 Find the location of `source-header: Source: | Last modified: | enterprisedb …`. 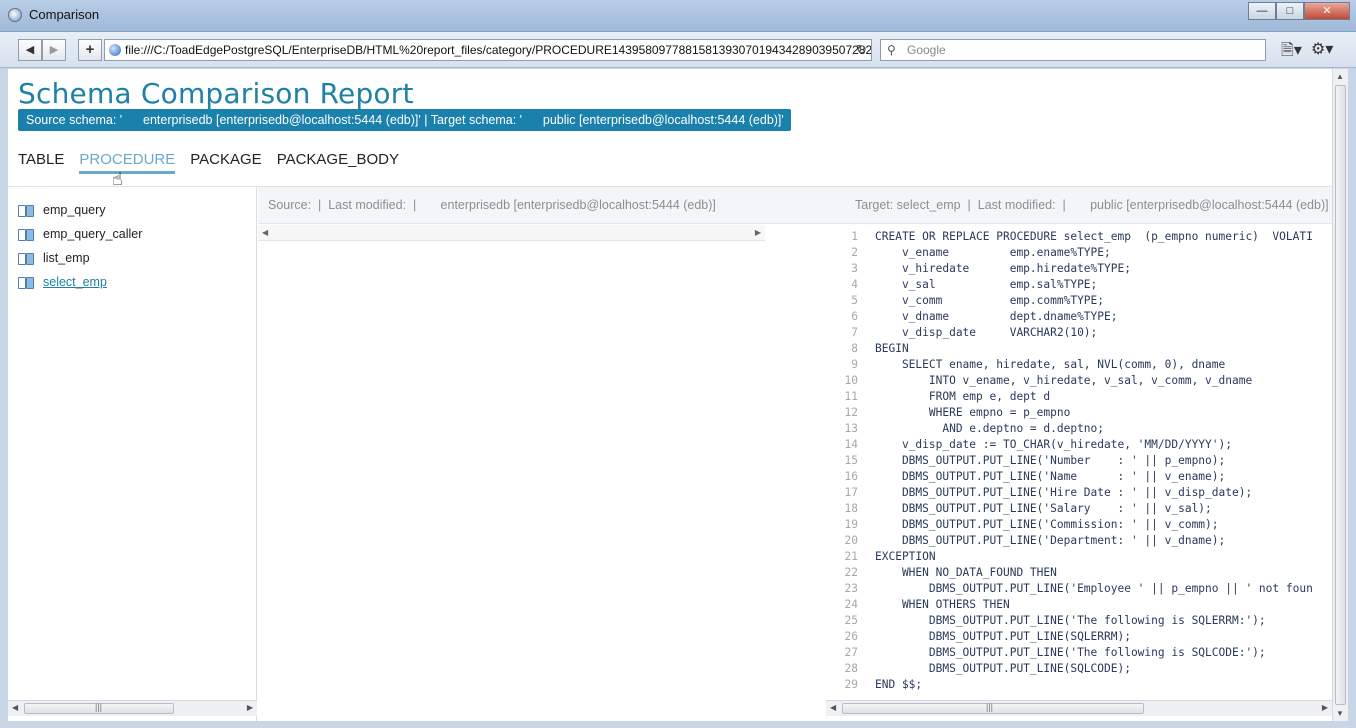

source-header: Source: | Last modified: | enterprisedb … is located at coordinates (492, 205).